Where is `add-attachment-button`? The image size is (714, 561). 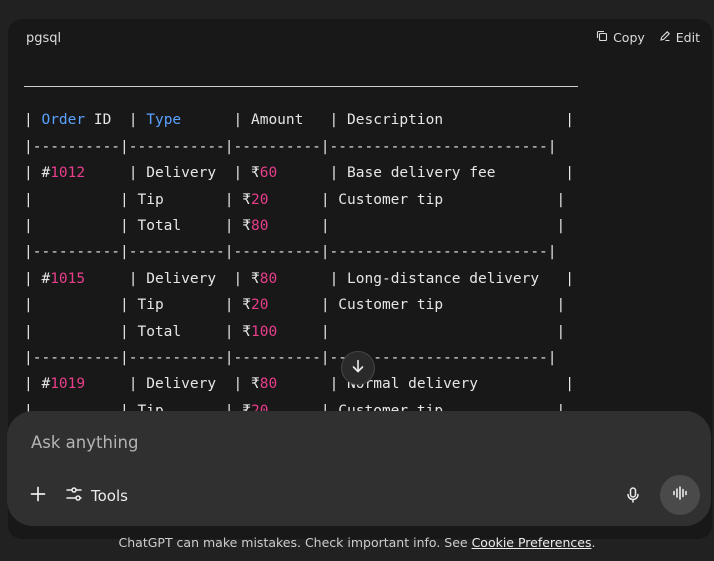
add-attachment-button is located at coordinates (38, 496).